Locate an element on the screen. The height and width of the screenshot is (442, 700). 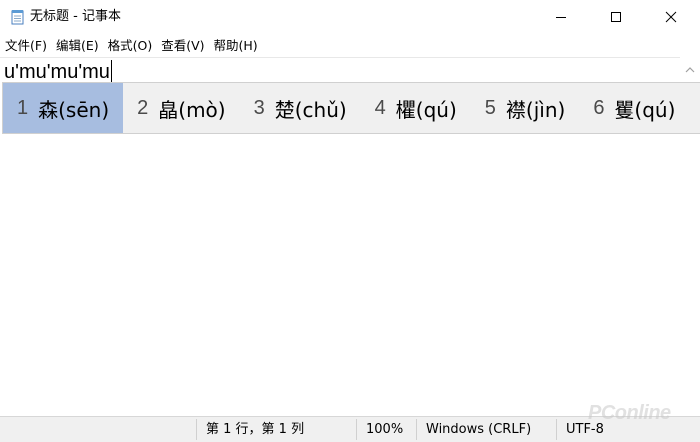
ime-candidate-6: 6 矍(qú) is located at coordinates (634, 108).